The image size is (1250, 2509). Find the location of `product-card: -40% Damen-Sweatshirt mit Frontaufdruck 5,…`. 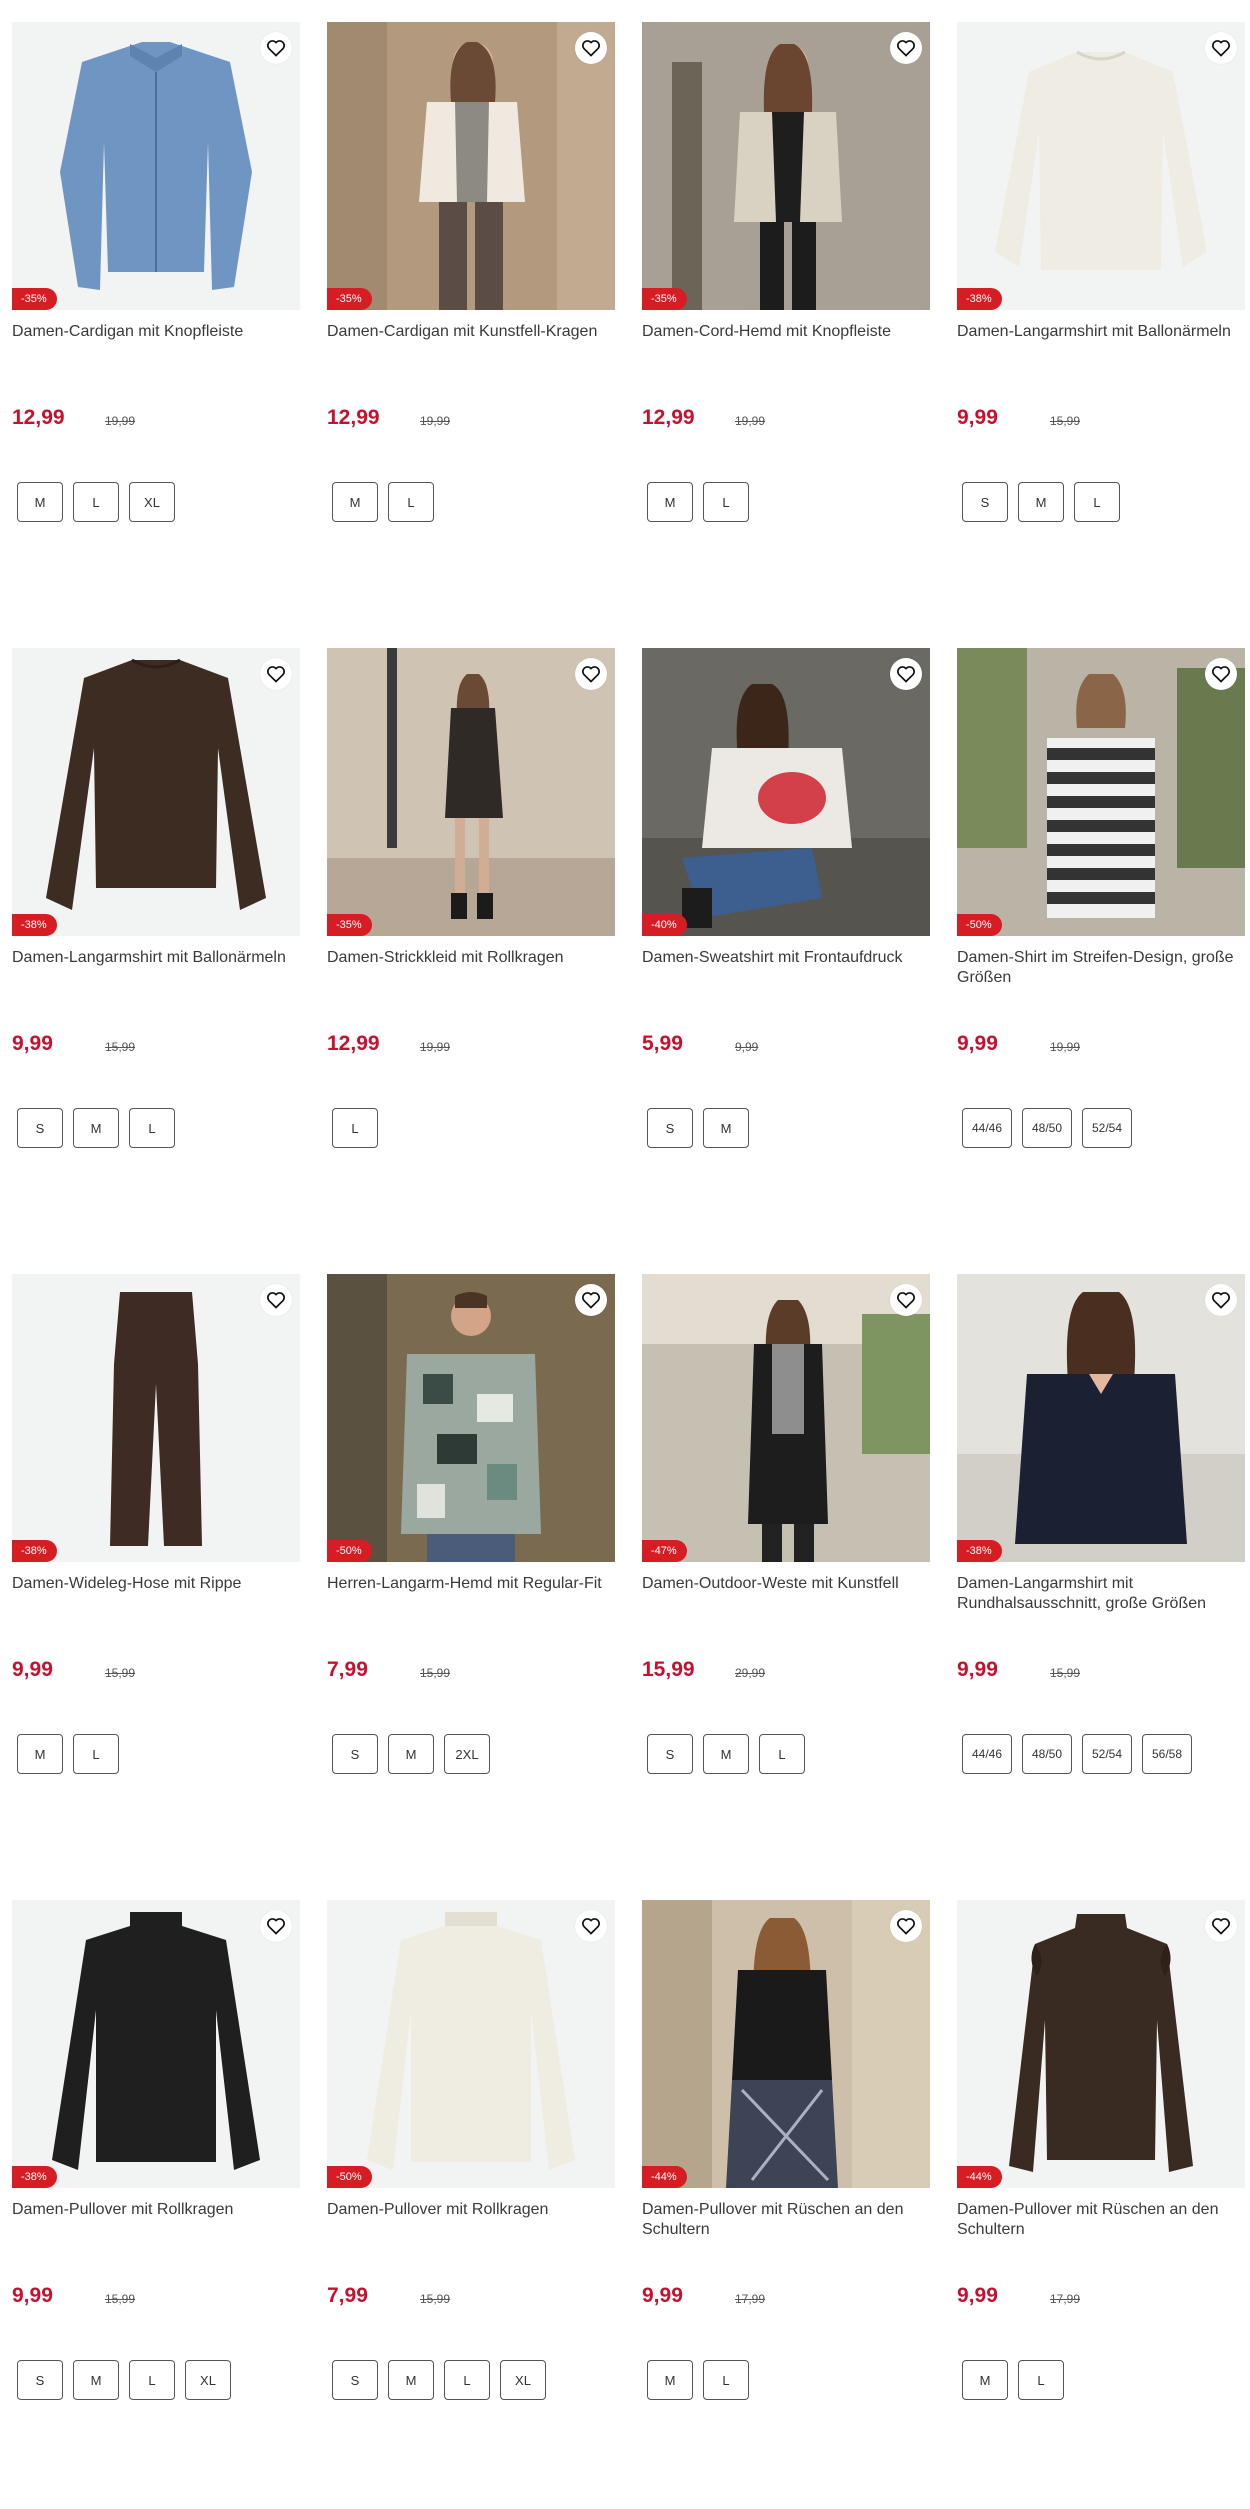

product-card: -40% Damen-Sweatshirt mit Frontaufdruck 5,… is located at coordinates (786, 928).